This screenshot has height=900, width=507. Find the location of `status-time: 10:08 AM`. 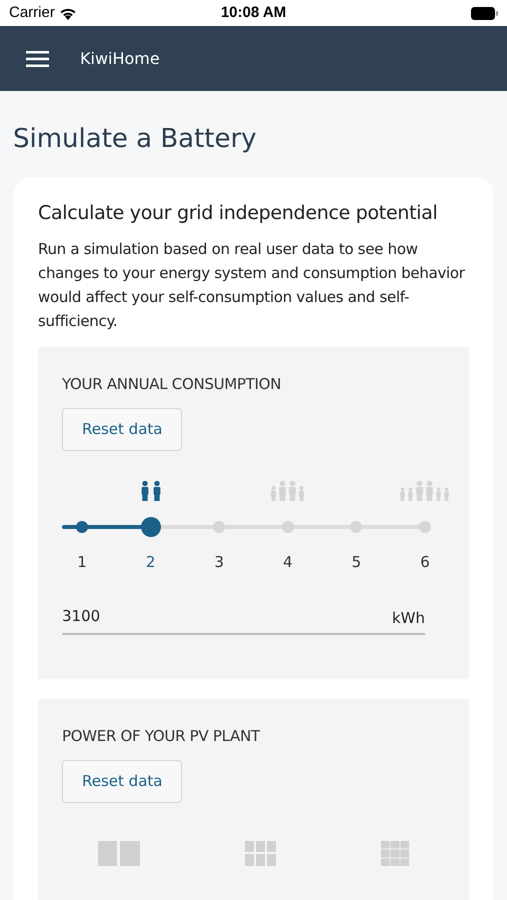

status-time: 10:08 AM is located at coordinates (253, 12).